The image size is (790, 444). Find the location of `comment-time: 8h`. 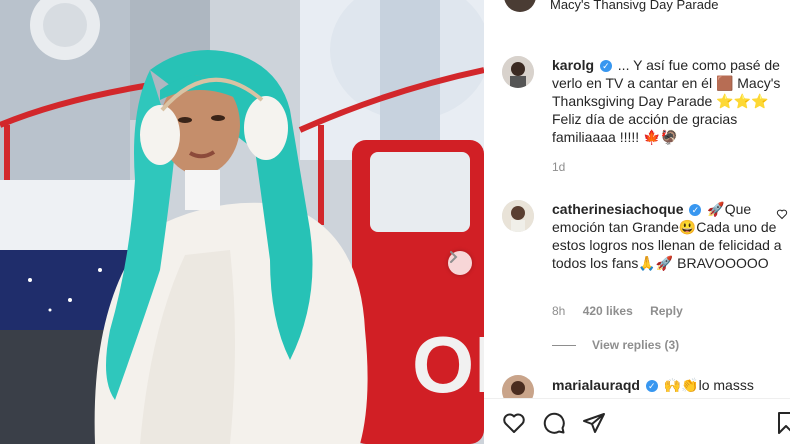

comment-time: 8h is located at coordinates (558, 311).